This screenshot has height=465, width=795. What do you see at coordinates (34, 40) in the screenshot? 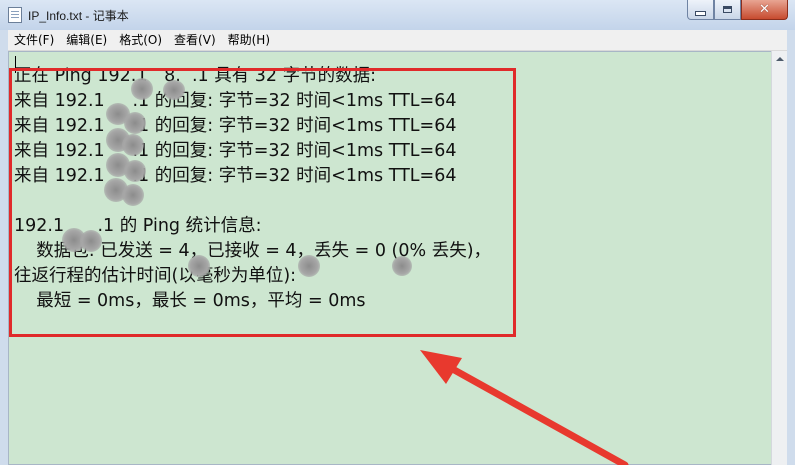
I see `menu-file: 文件(F)` at bounding box center [34, 40].